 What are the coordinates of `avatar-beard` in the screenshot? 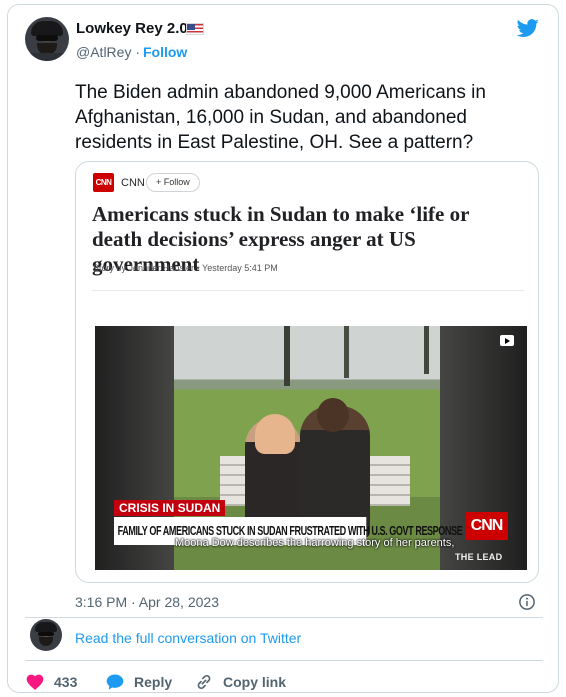 It's located at (46, 641).